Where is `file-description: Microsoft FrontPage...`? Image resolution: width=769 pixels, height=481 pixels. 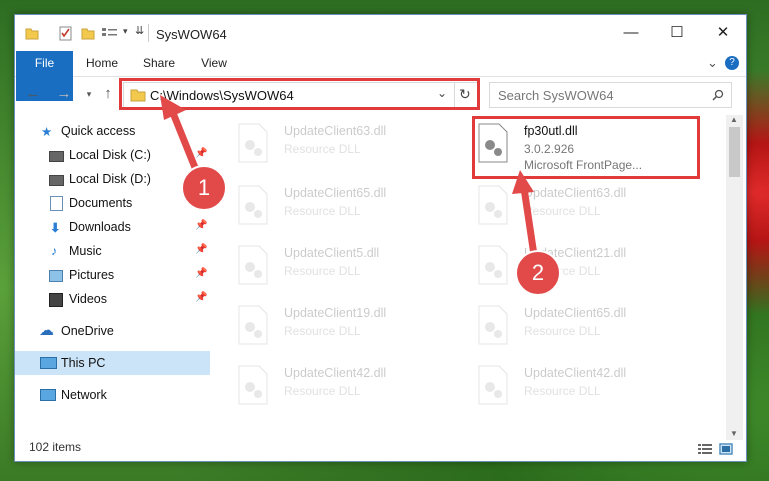 file-description: Microsoft FrontPage... is located at coordinates (583, 165).